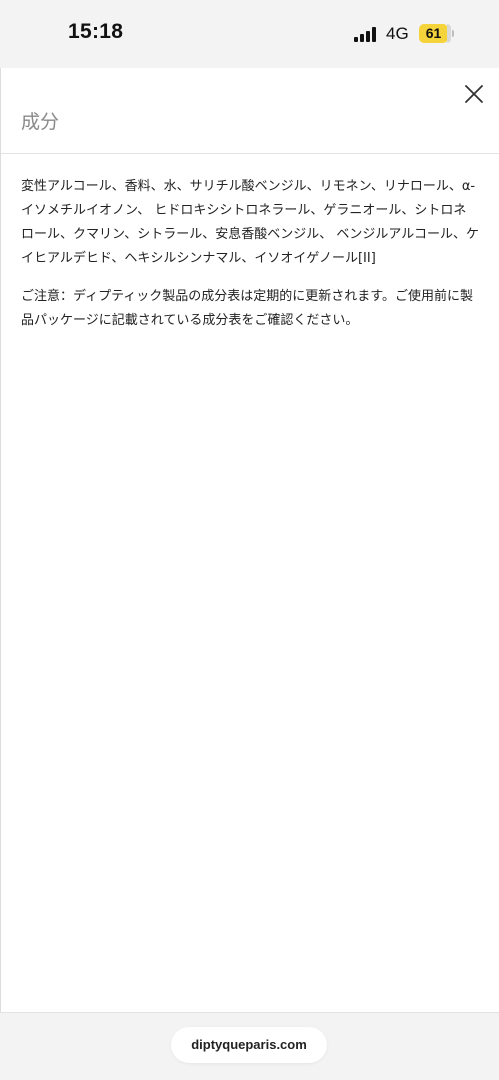 This screenshot has width=499, height=1080. What do you see at coordinates (367, 34) in the screenshot?
I see `signal-icon` at bounding box center [367, 34].